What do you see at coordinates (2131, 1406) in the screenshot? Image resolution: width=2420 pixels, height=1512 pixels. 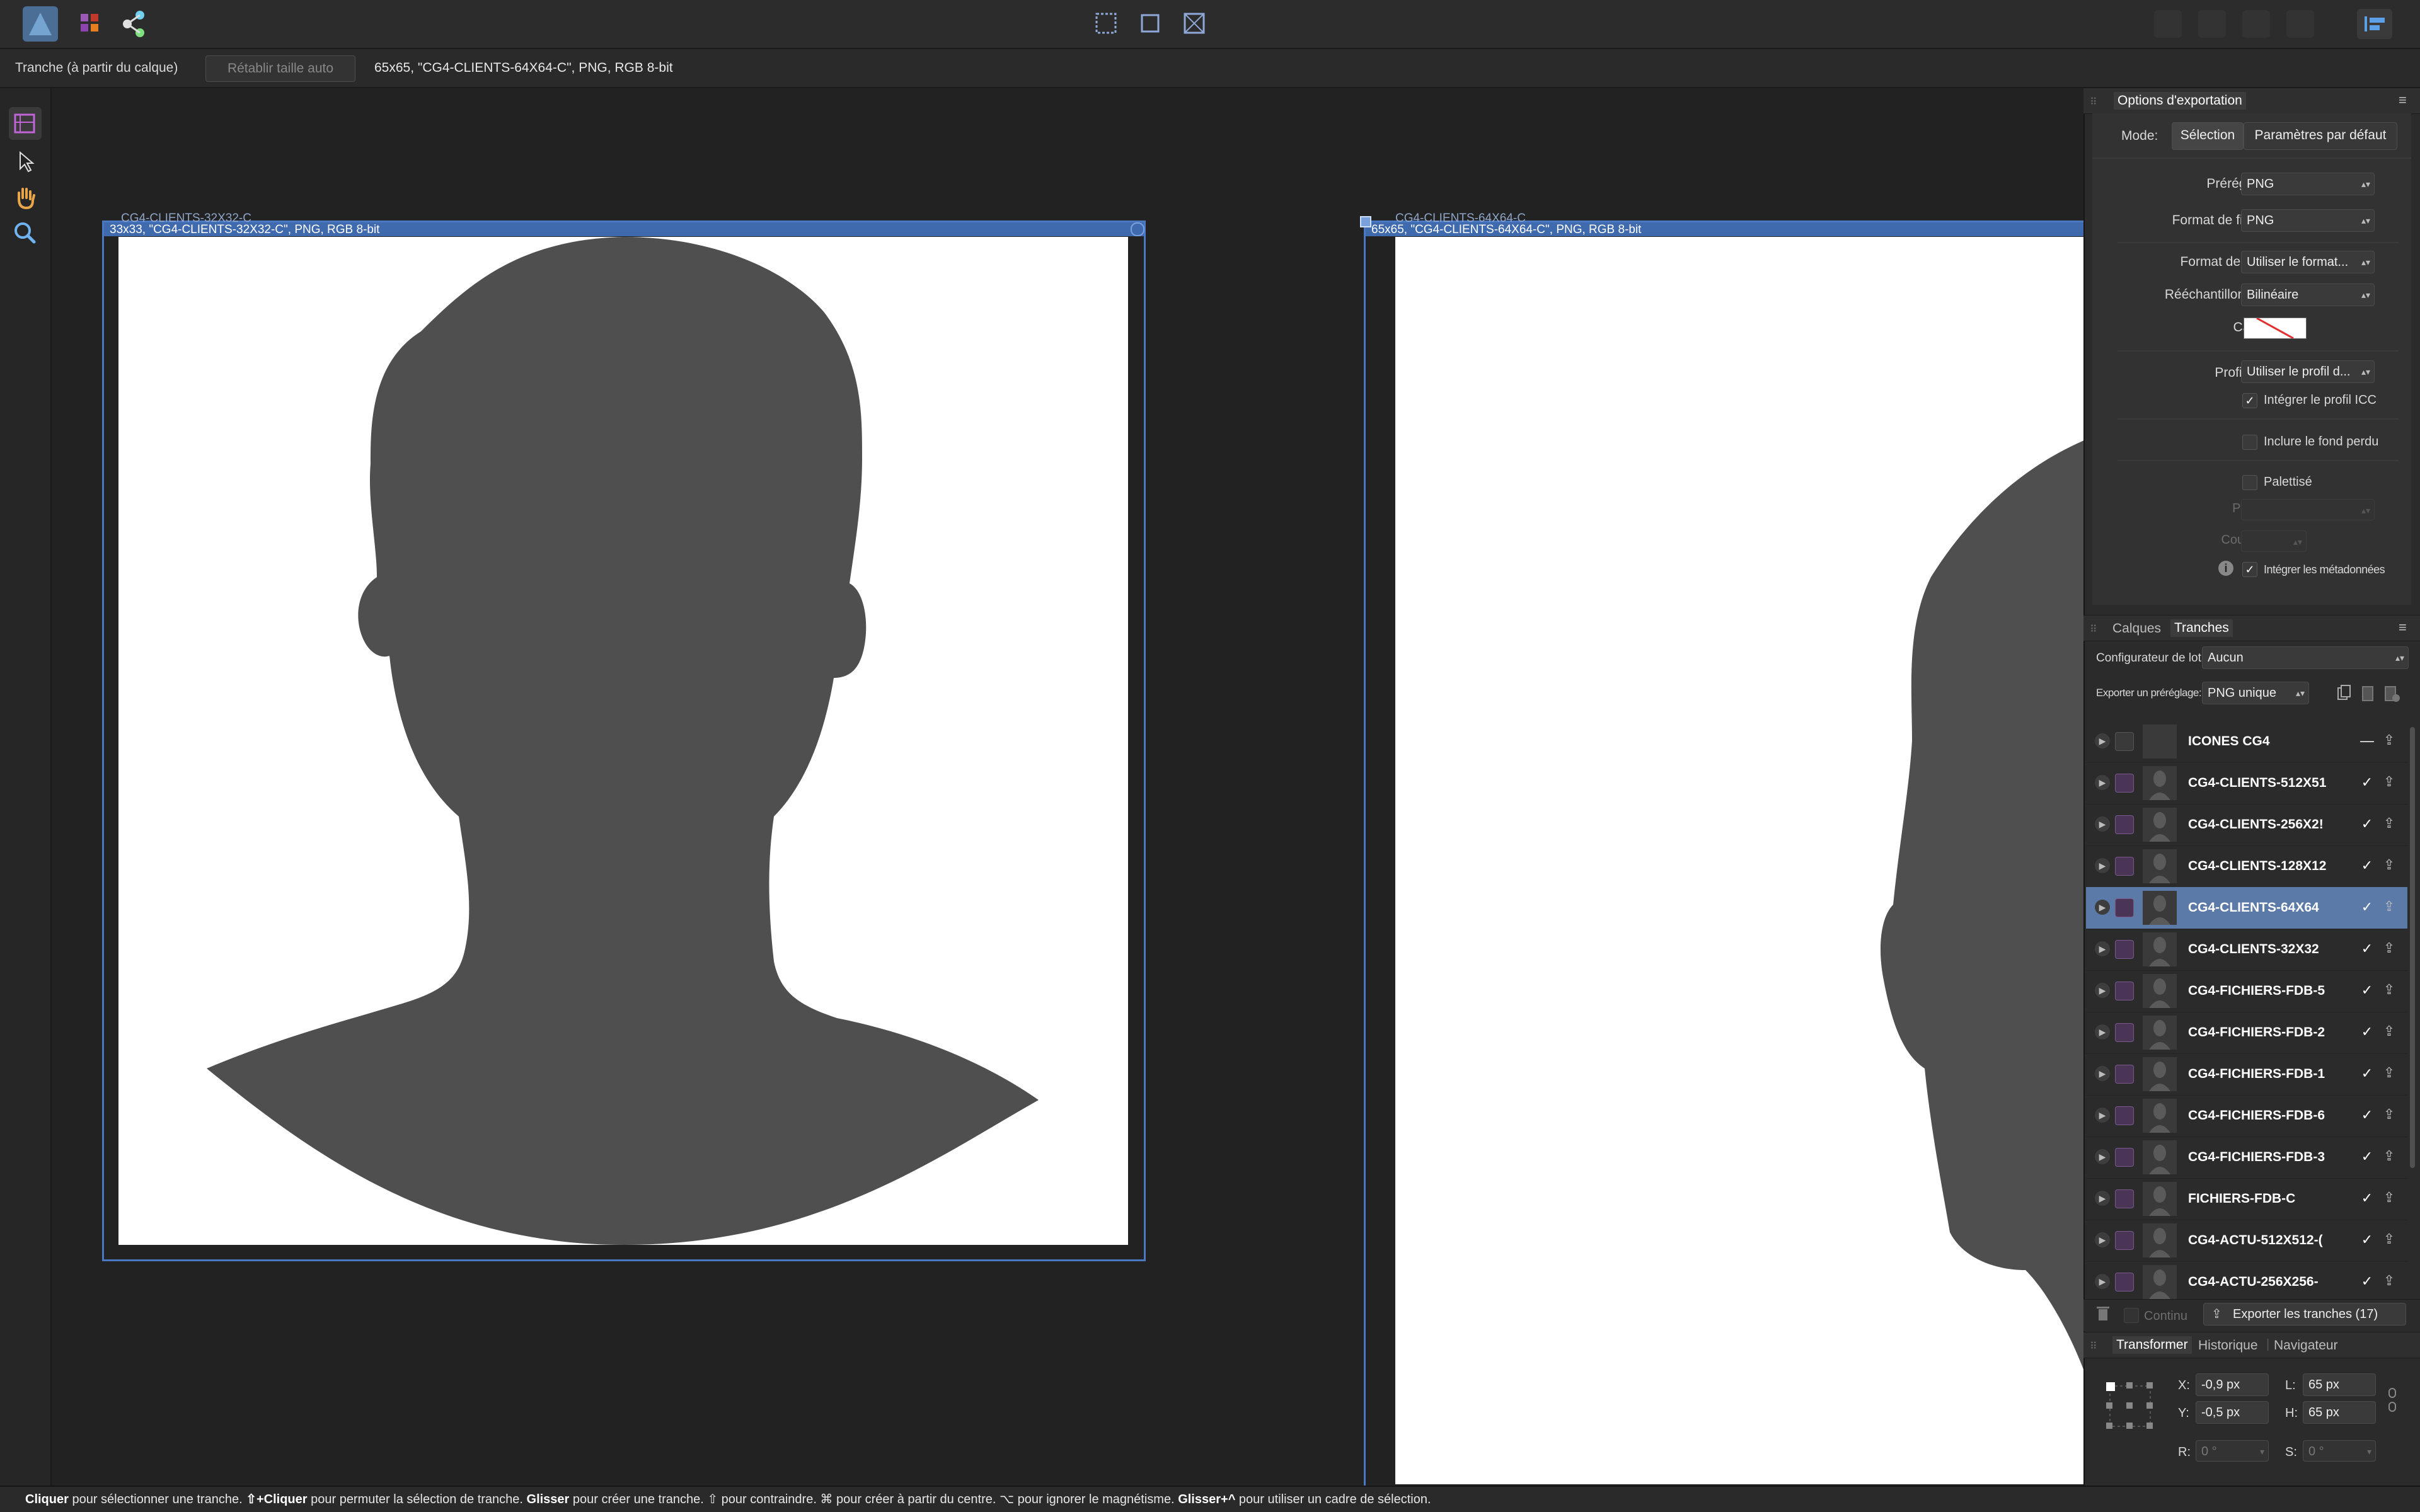 I see `anchor-point-selector` at bounding box center [2131, 1406].